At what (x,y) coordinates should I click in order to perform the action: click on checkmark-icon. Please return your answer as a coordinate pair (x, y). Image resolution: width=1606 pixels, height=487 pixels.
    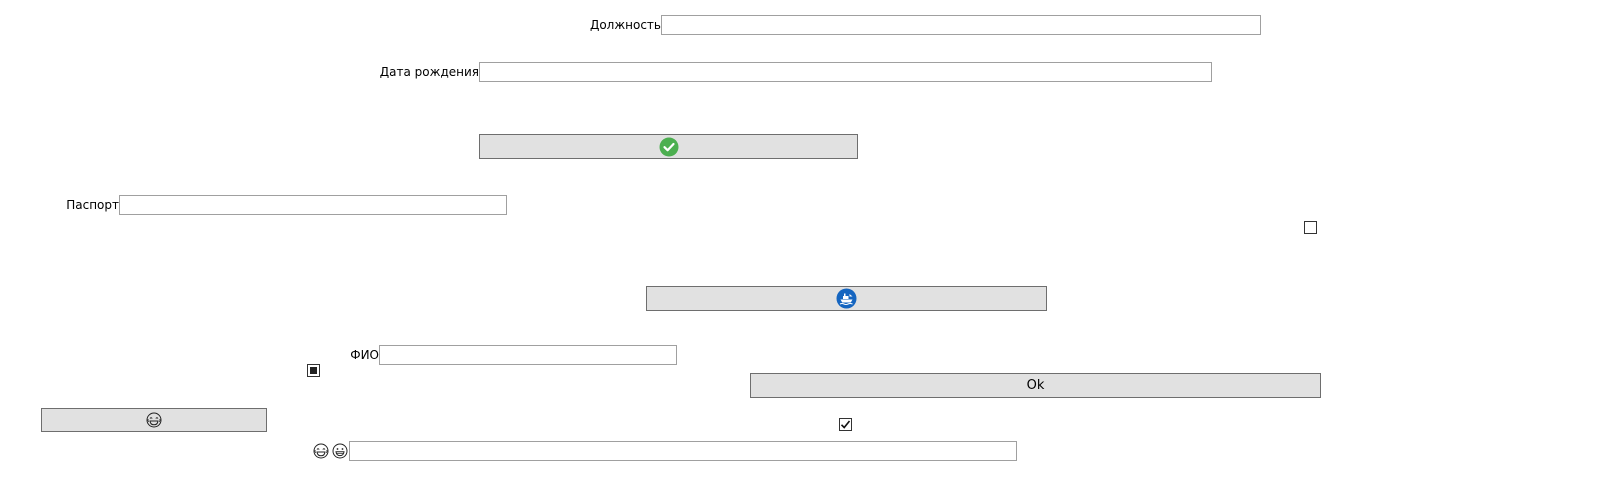
    Looking at the image, I should click on (845, 424).